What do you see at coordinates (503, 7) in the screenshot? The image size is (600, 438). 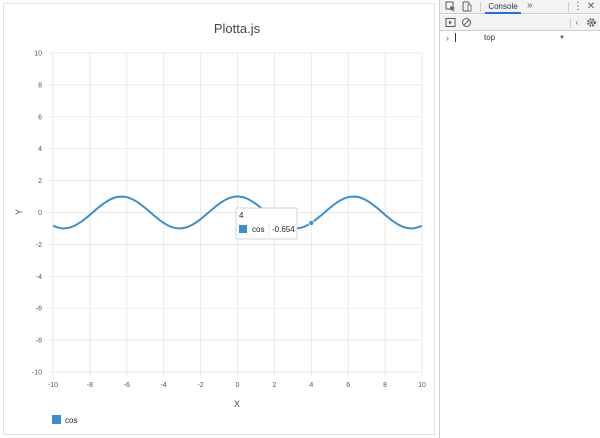 I see `tab-console: Console` at bounding box center [503, 7].